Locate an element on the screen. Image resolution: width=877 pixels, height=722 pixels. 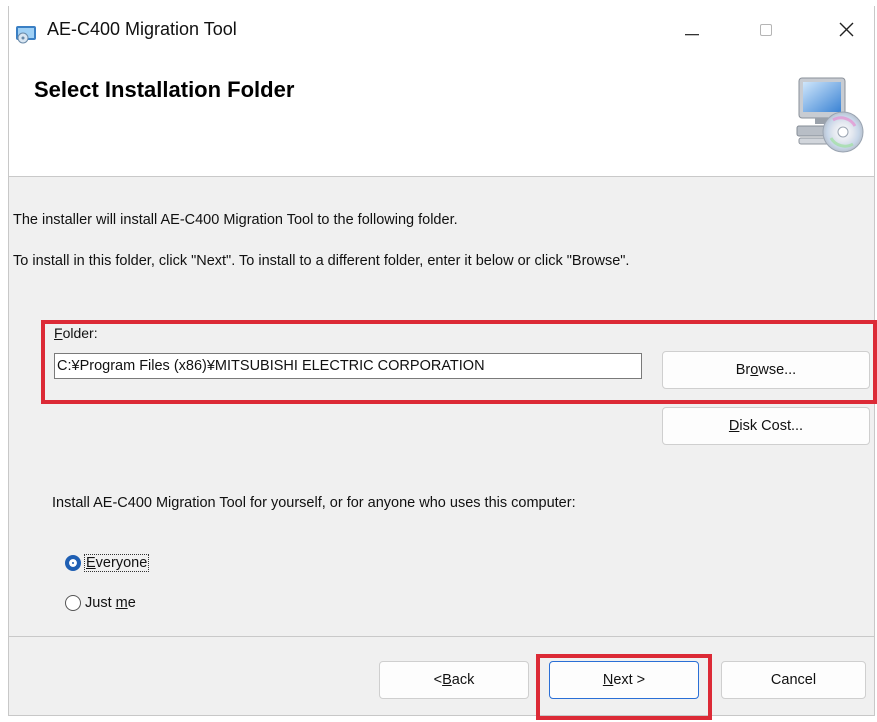
maximize-icon is located at coordinates (766, 32).